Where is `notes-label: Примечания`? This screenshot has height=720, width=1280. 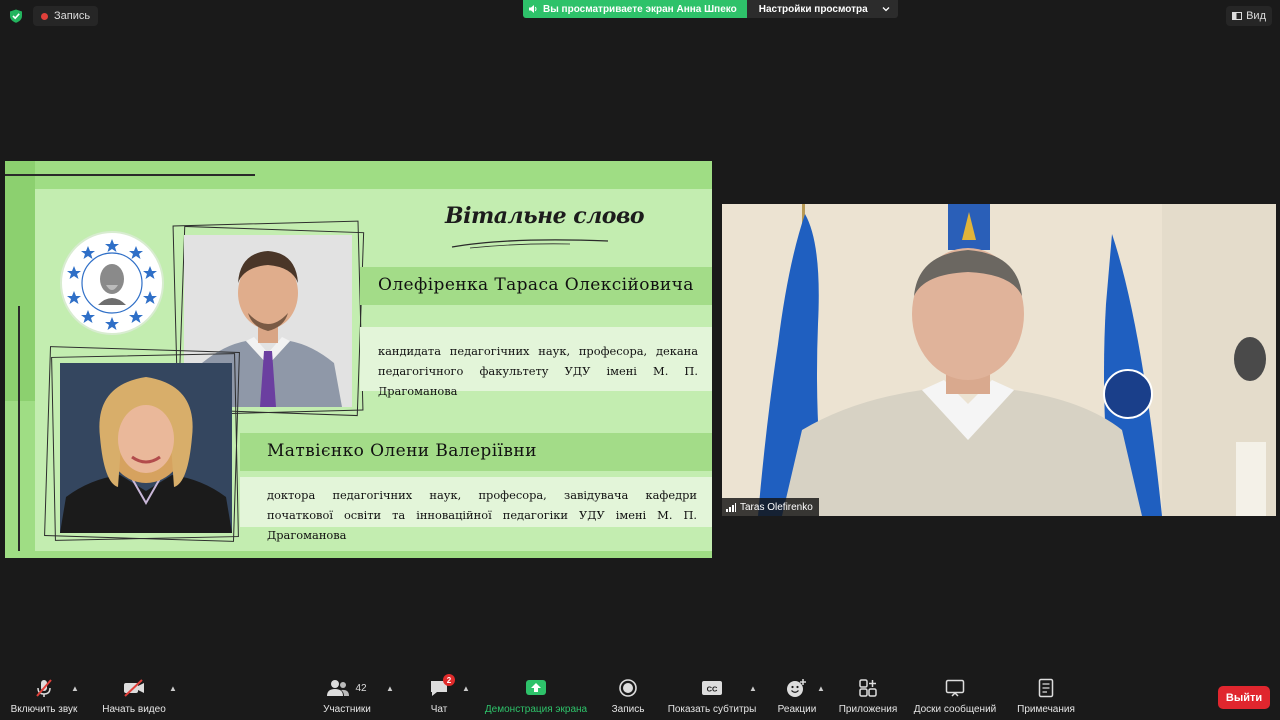
notes-label: Примечания is located at coordinates (1046, 709).